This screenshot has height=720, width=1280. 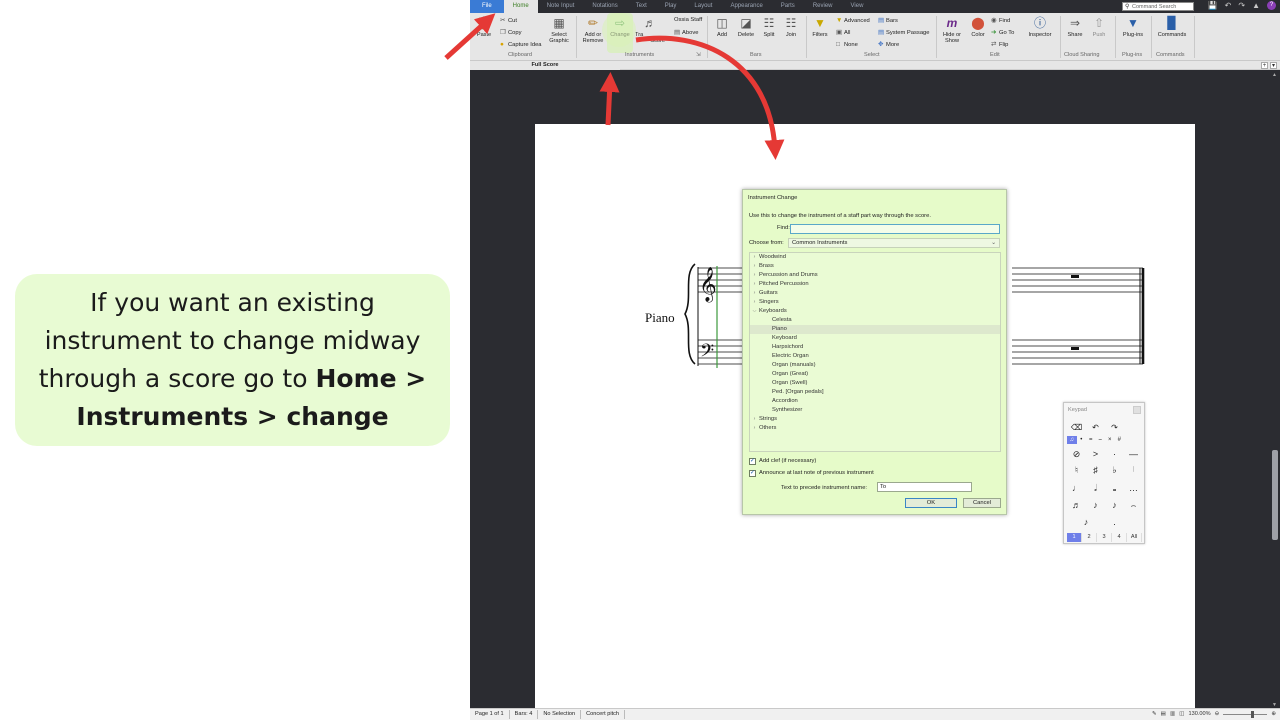 I want to click on split-bar-button: ☷ Split, so click(x=769, y=27).